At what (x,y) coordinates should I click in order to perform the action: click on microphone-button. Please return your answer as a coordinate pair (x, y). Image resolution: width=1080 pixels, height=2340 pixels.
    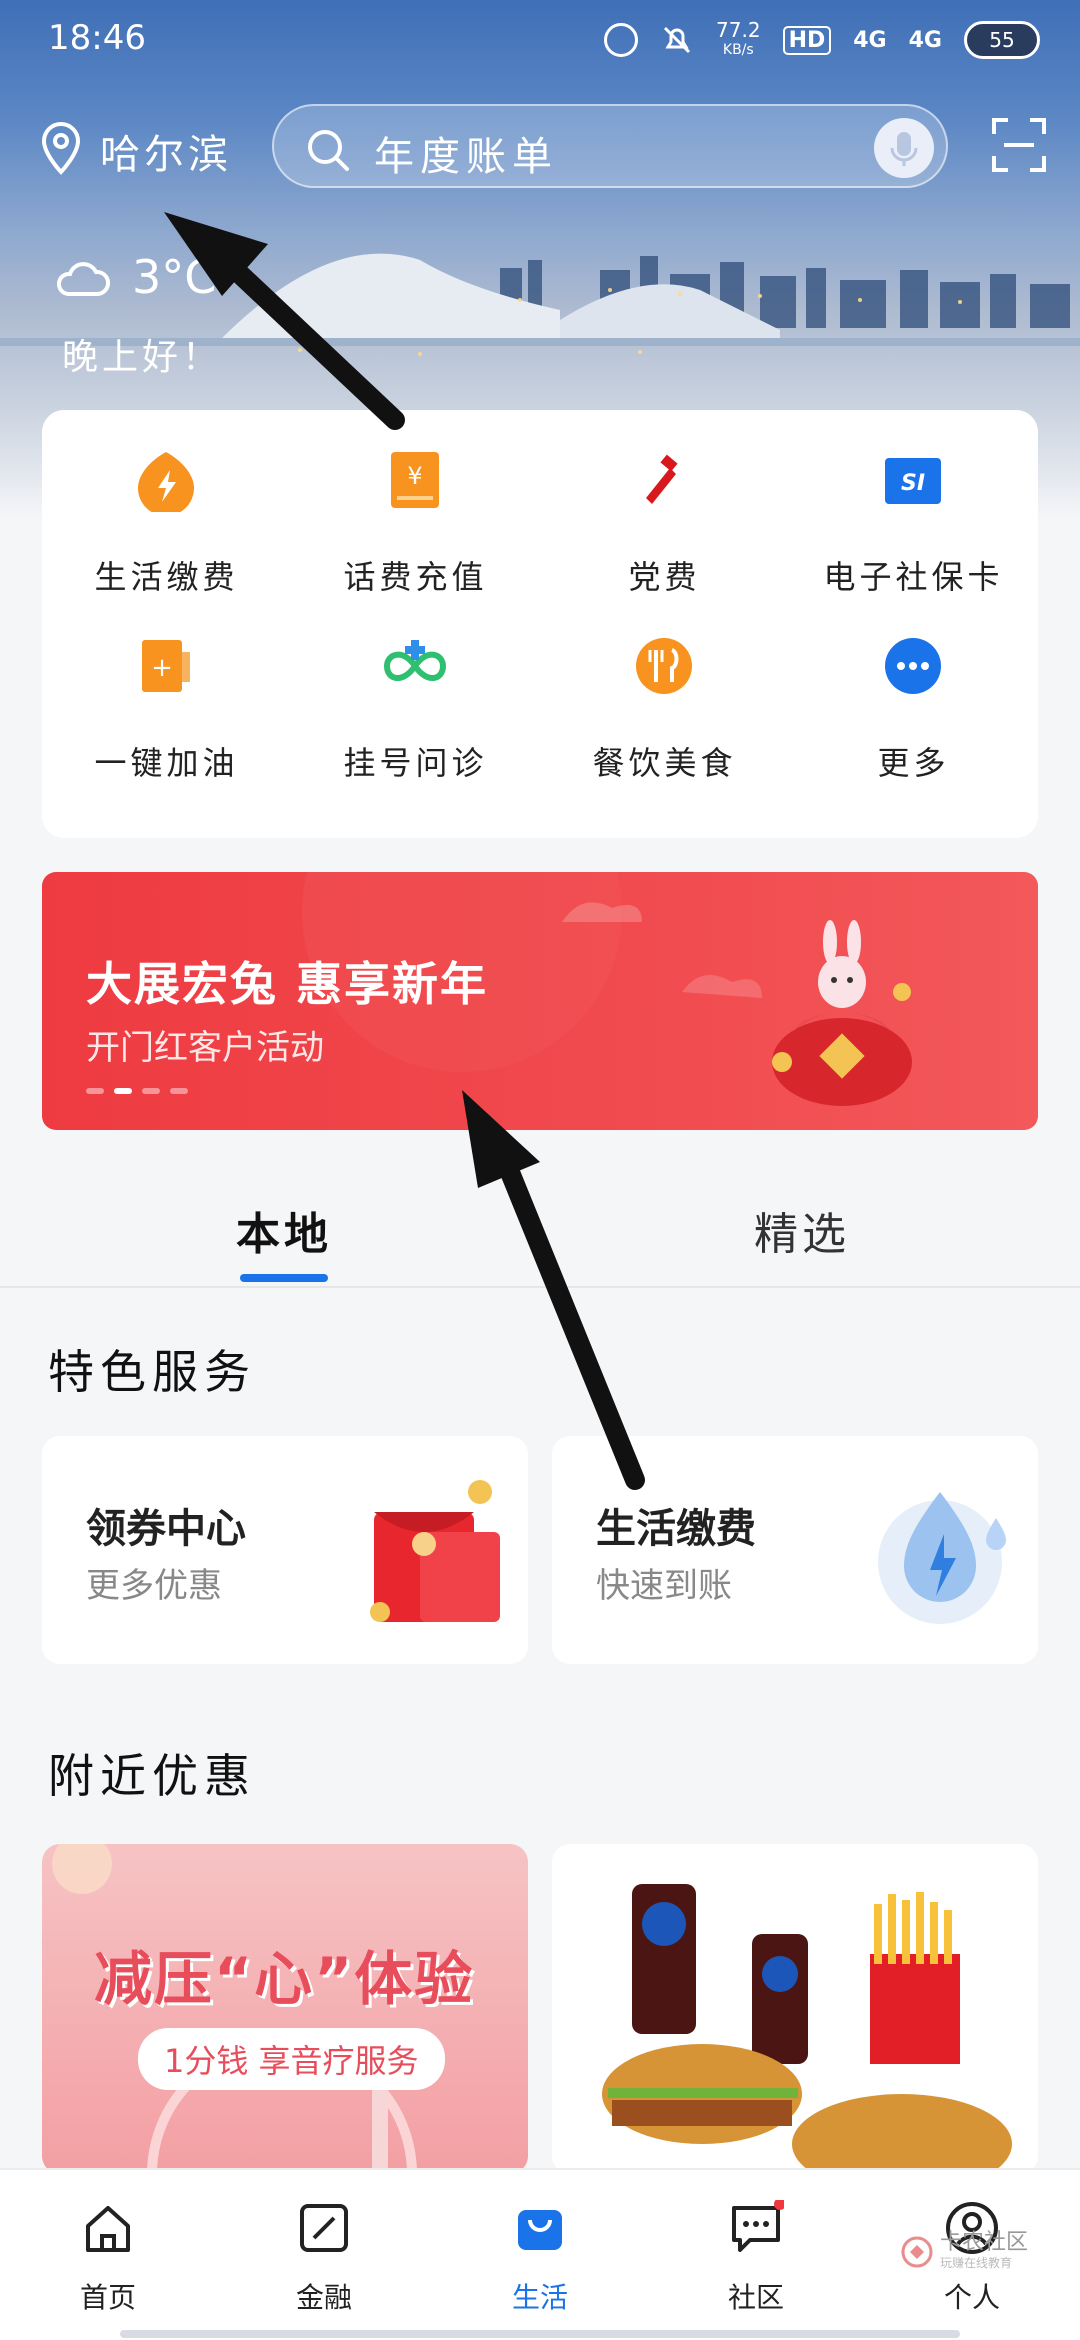
    Looking at the image, I should click on (904, 148).